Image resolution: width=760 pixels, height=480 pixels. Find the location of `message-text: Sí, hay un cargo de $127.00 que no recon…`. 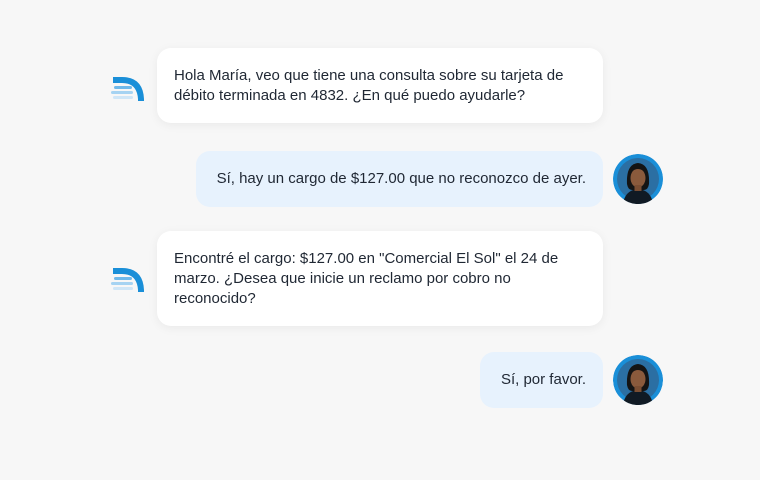

message-text: Sí, hay un cargo de $127.00 que no recon… is located at coordinates (401, 178).